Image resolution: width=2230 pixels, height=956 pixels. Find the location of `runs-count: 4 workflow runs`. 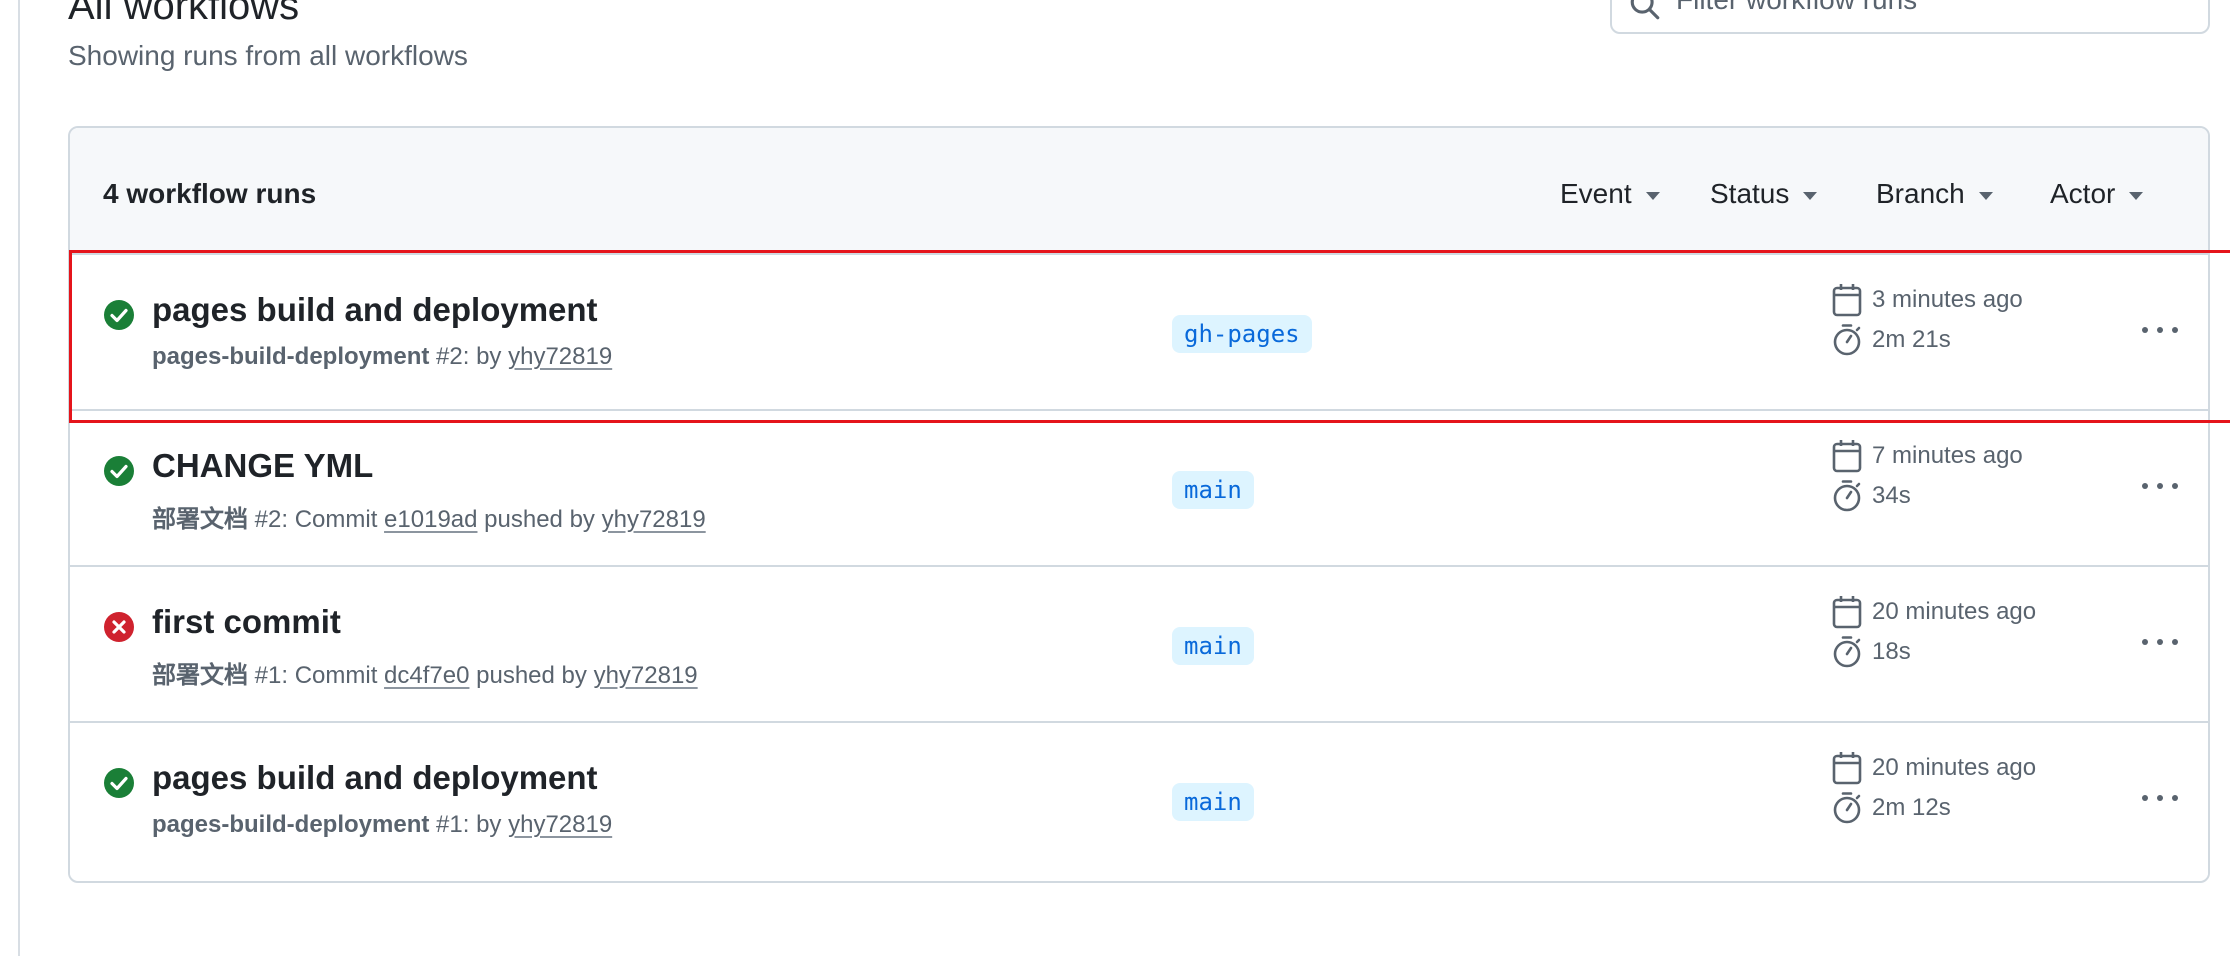

runs-count: 4 workflow runs is located at coordinates (210, 193).